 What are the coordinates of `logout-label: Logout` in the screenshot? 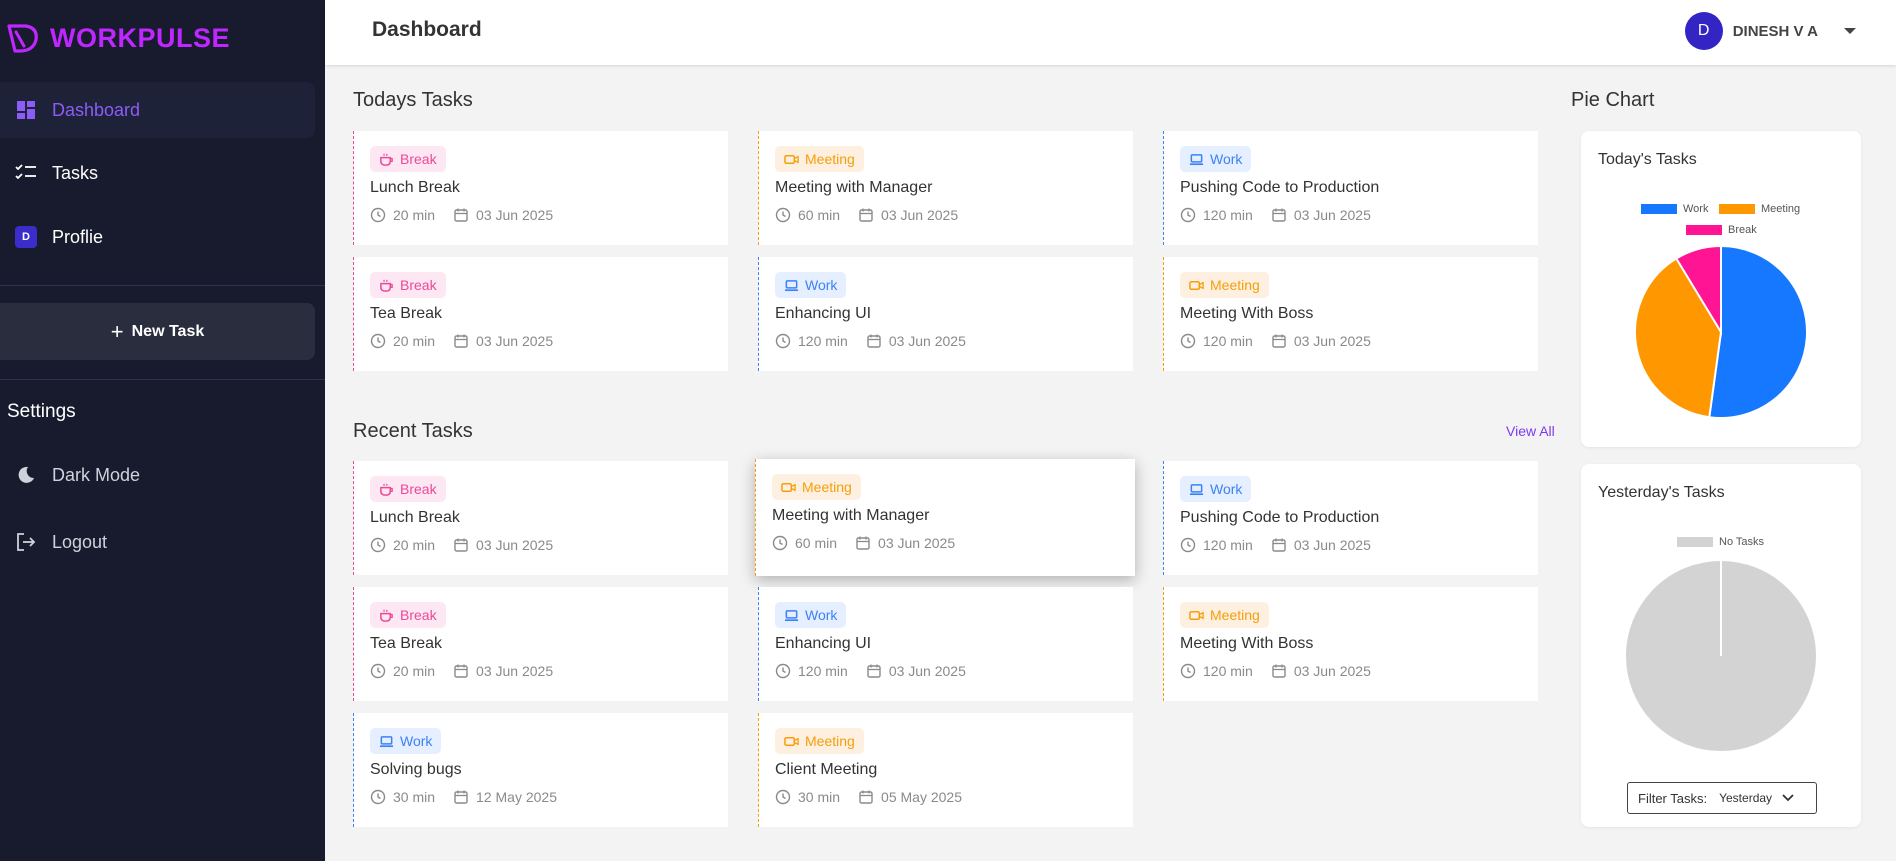 It's located at (80, 541).